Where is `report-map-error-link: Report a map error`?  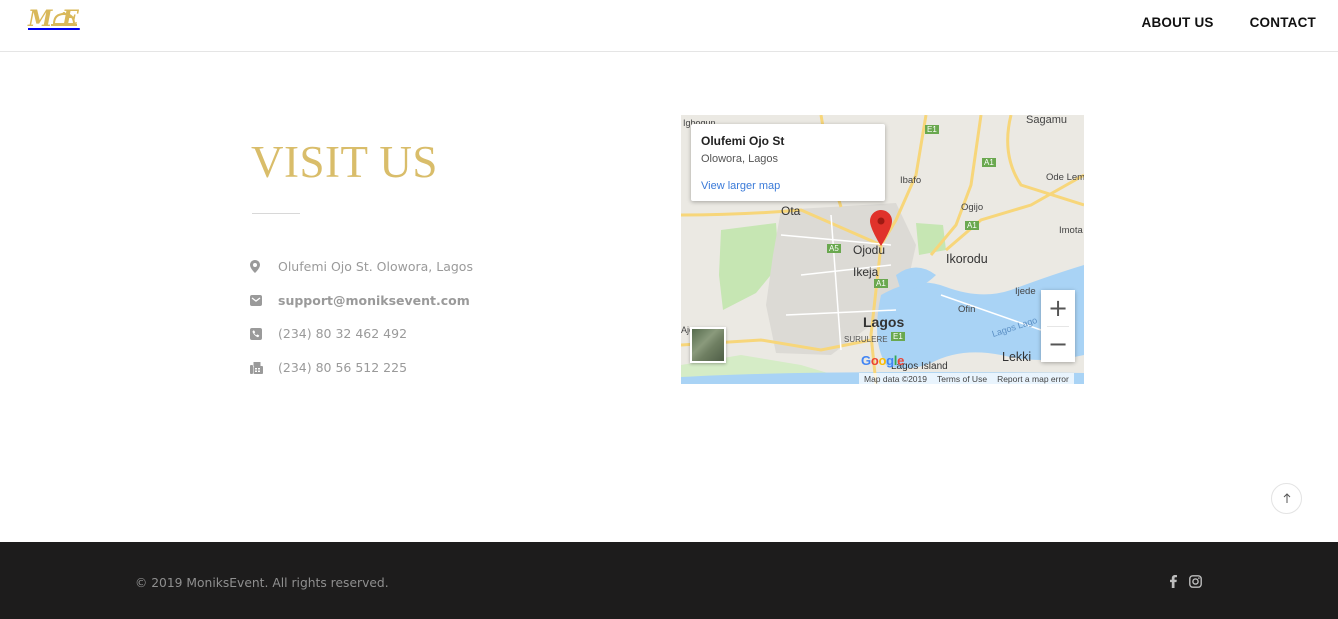 report-map-error-link: Report a map error is located at coordinates (1033, 379).